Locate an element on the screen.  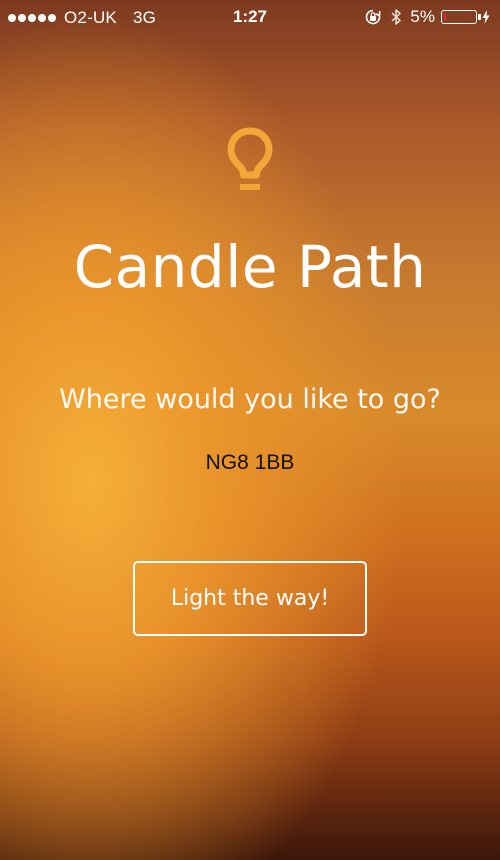
battery-icon is located at coordinates (461, 17).